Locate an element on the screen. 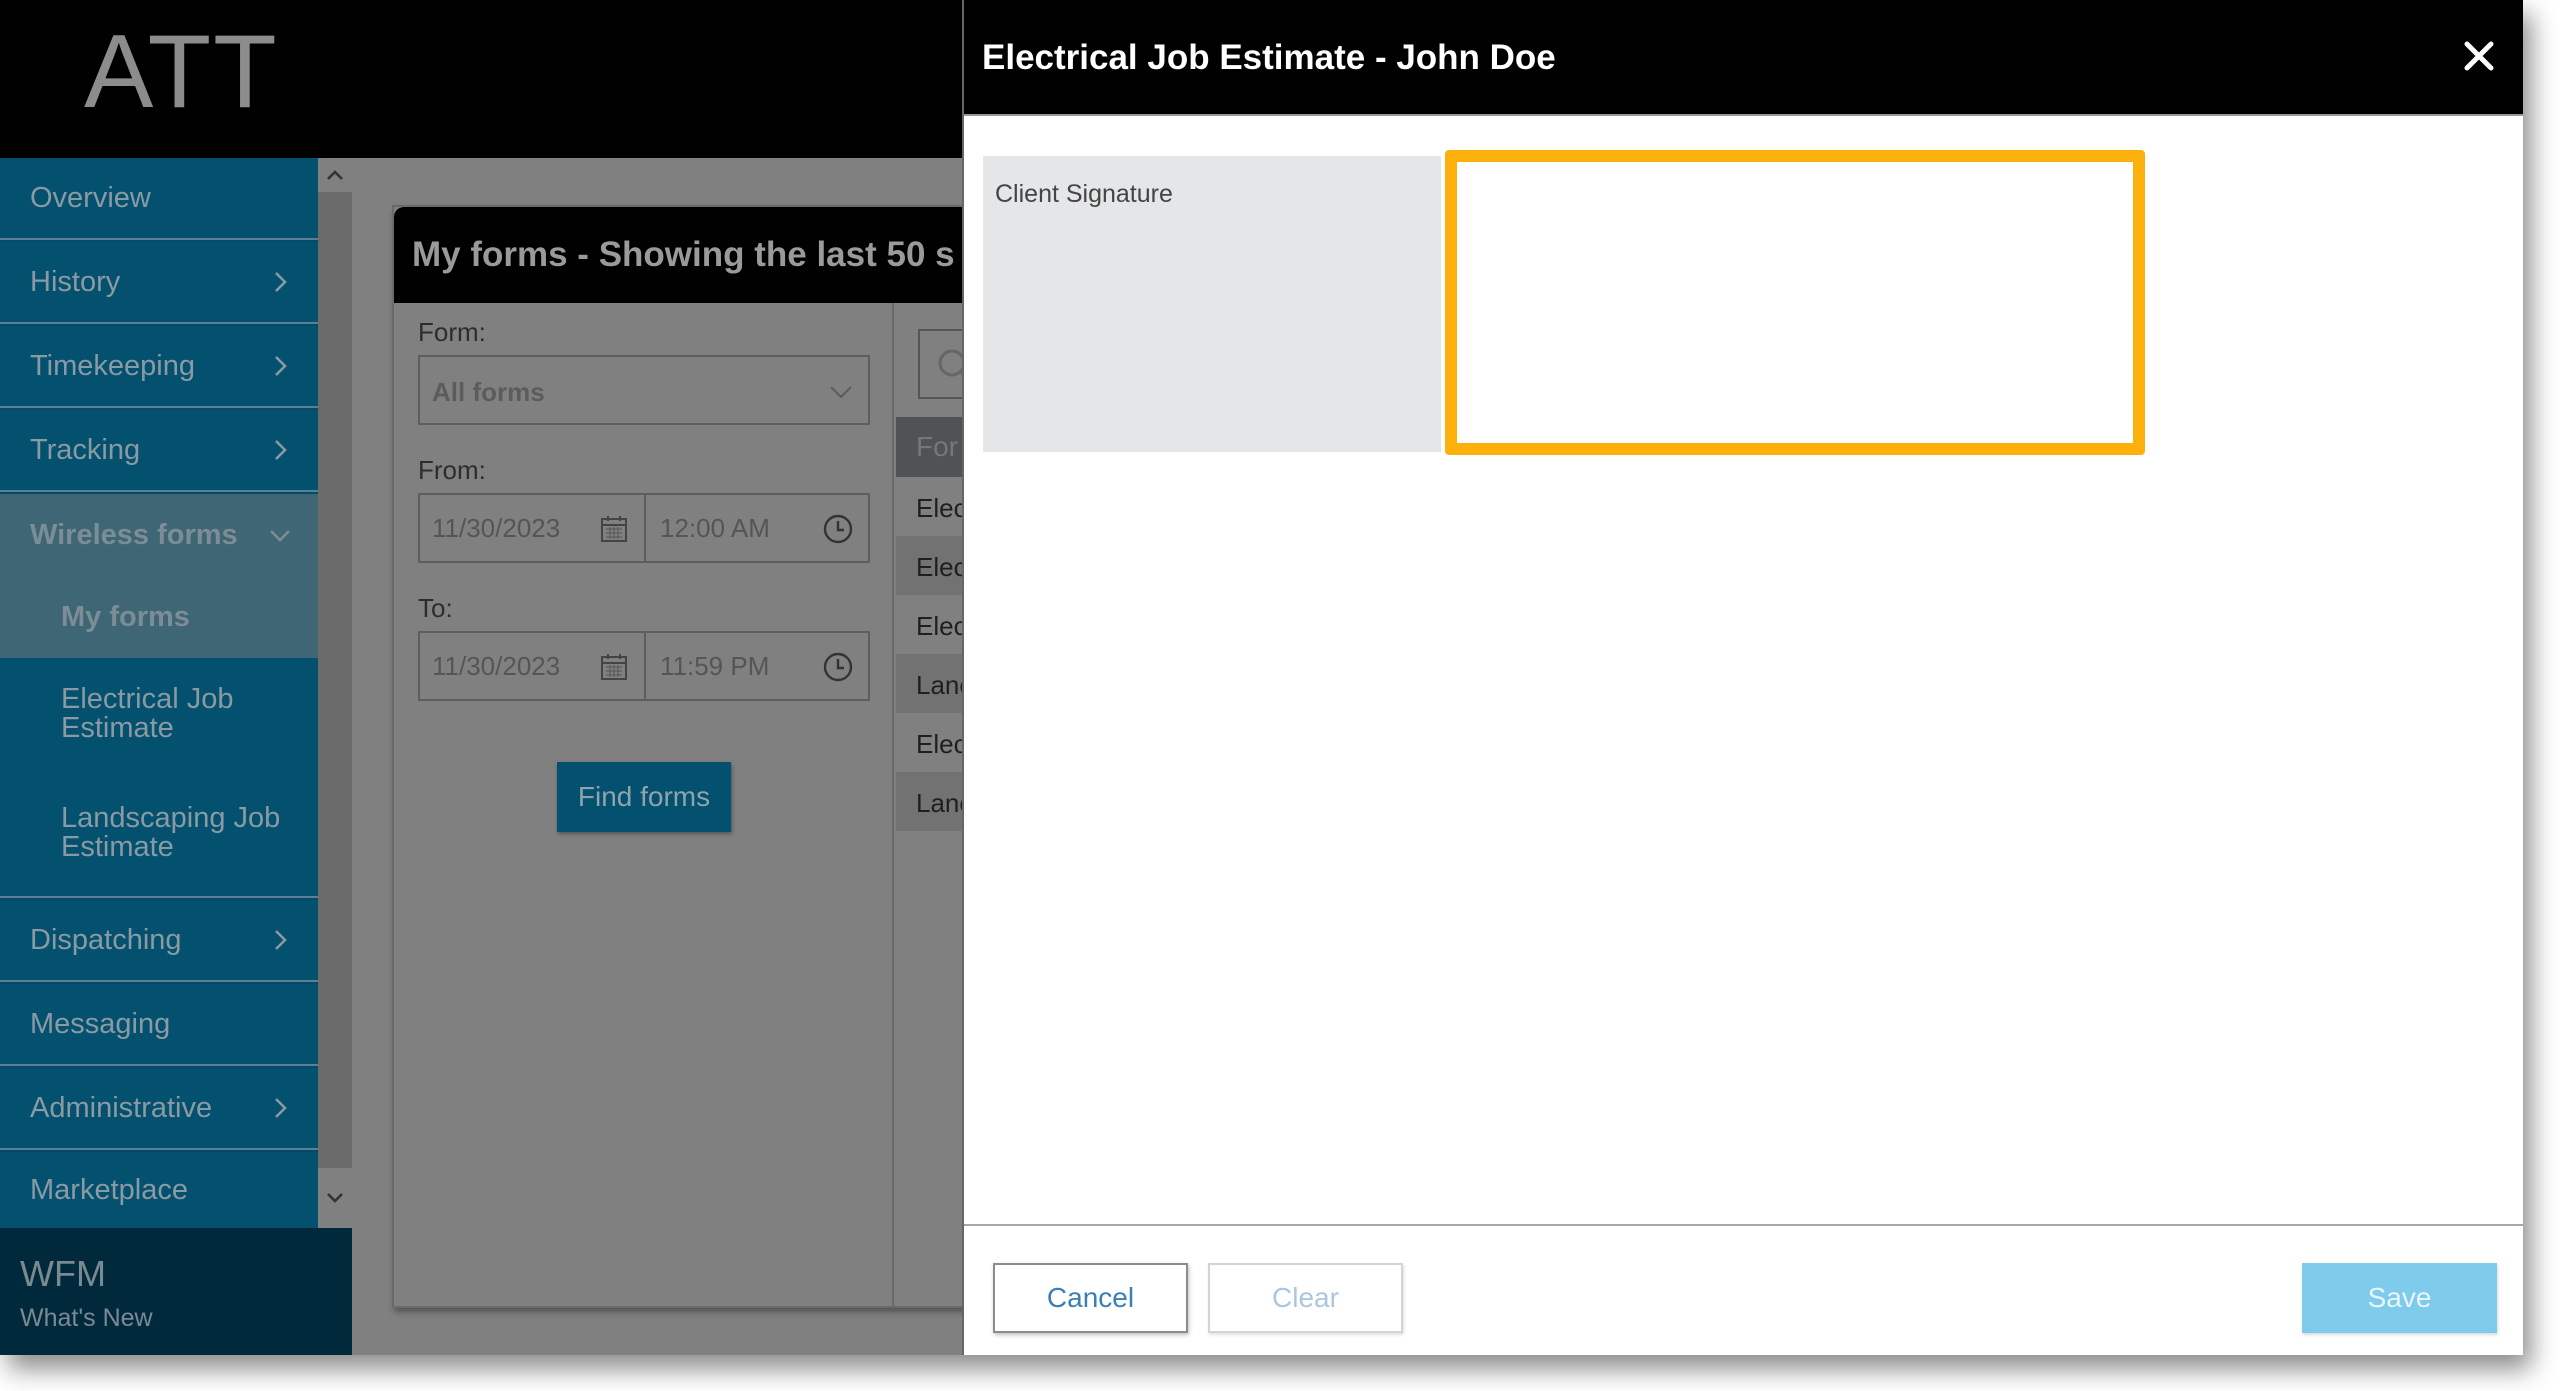 This screenshot has width=2560, height=1391. sidebar-scrollbar is located at coordinates (335, 693).